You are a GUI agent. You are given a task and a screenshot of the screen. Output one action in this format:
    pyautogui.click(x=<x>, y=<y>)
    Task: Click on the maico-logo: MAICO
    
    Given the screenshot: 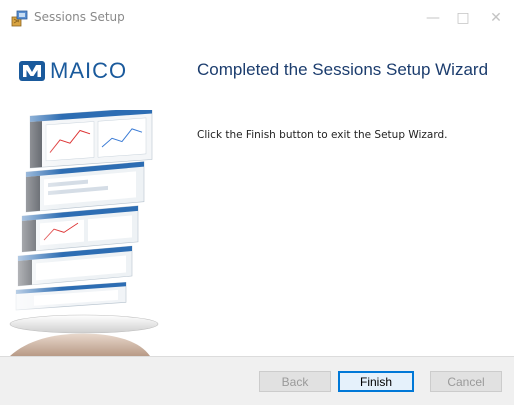 What is the action you would take?
    pyautogui.click(x=73, y=71)
    